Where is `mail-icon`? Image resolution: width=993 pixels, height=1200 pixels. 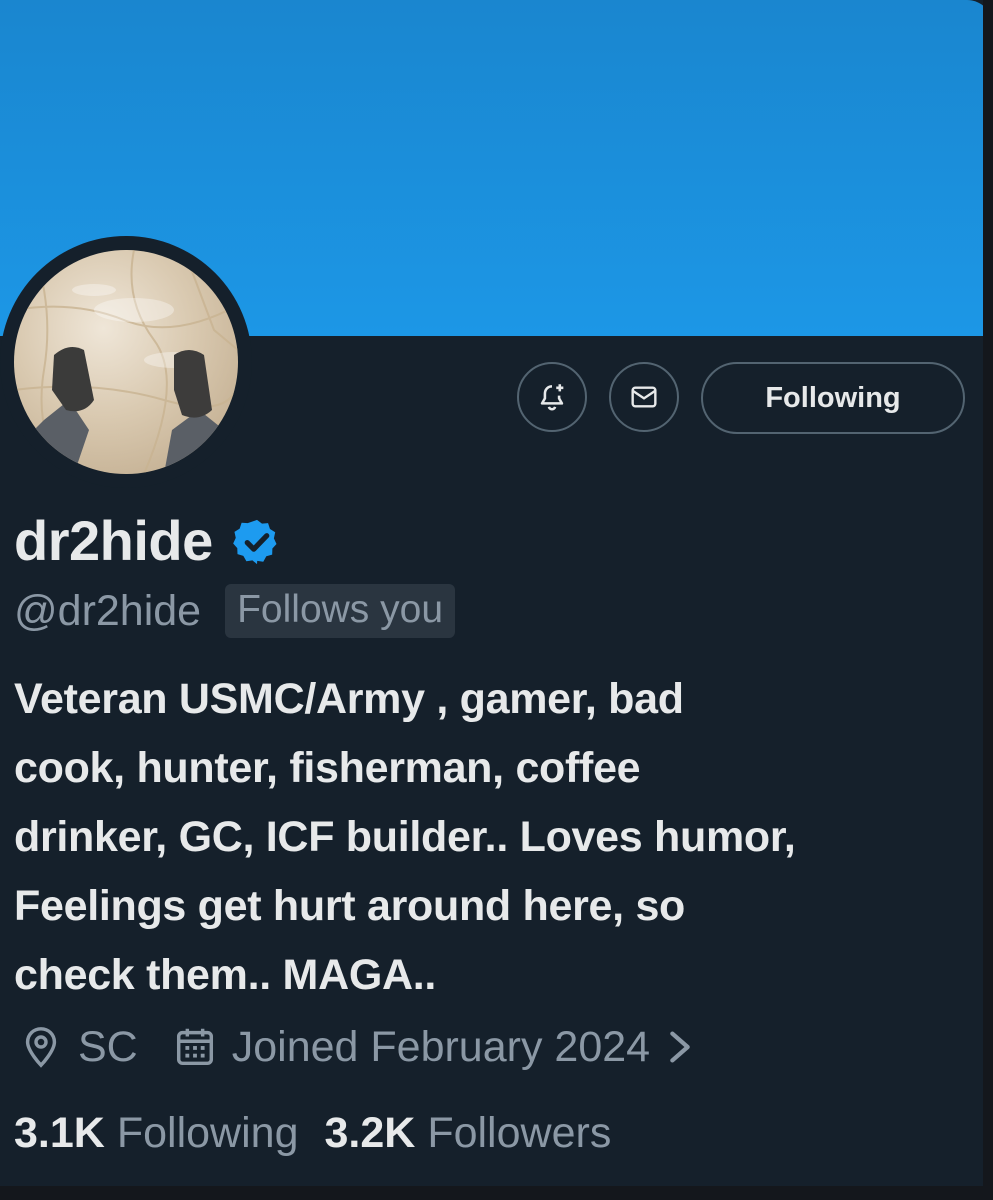
mail-icon is located at coordinates (644, 397).